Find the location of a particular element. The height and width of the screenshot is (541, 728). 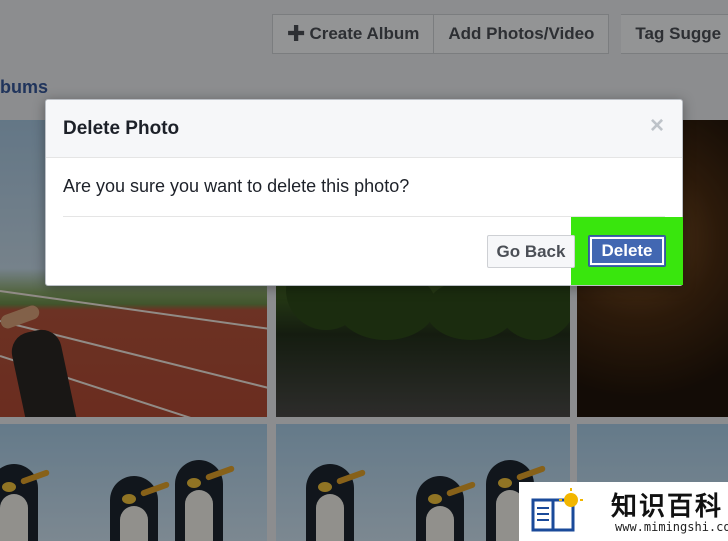

watermark: 知识百科 www.mimingshi.com is located at coordinates (623, 511).